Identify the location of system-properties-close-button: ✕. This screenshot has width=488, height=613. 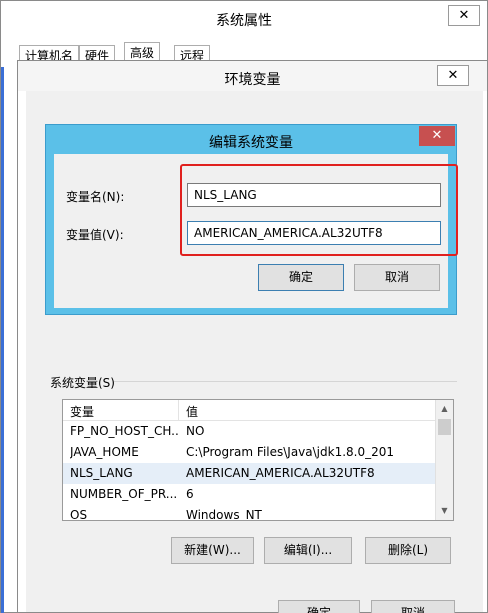
(464, 15).